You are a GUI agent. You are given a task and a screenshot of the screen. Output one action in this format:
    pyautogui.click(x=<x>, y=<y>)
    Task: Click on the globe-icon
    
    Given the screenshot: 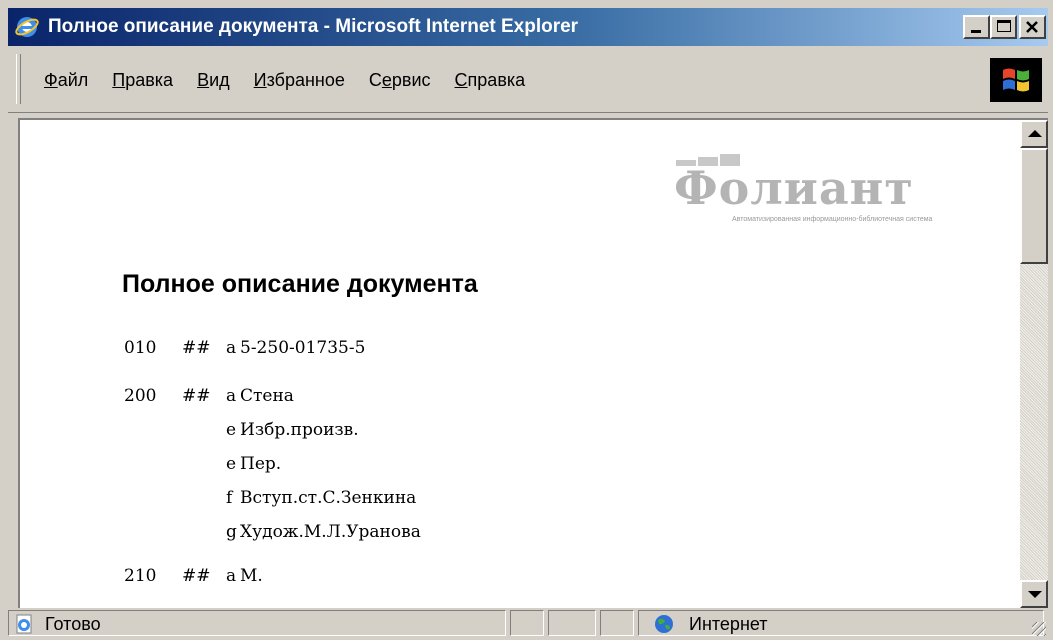 What is the action you would take?
    pyautogui.click(x=664, y=624)
    